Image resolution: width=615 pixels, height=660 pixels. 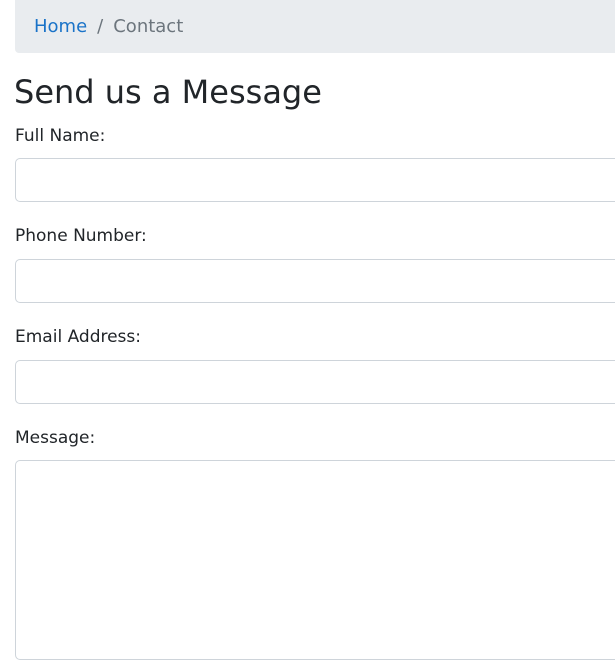 What do you see at coordinates (315, 180) in the screenshot?
I see `full-name-input` at bounding box center [315, 180].